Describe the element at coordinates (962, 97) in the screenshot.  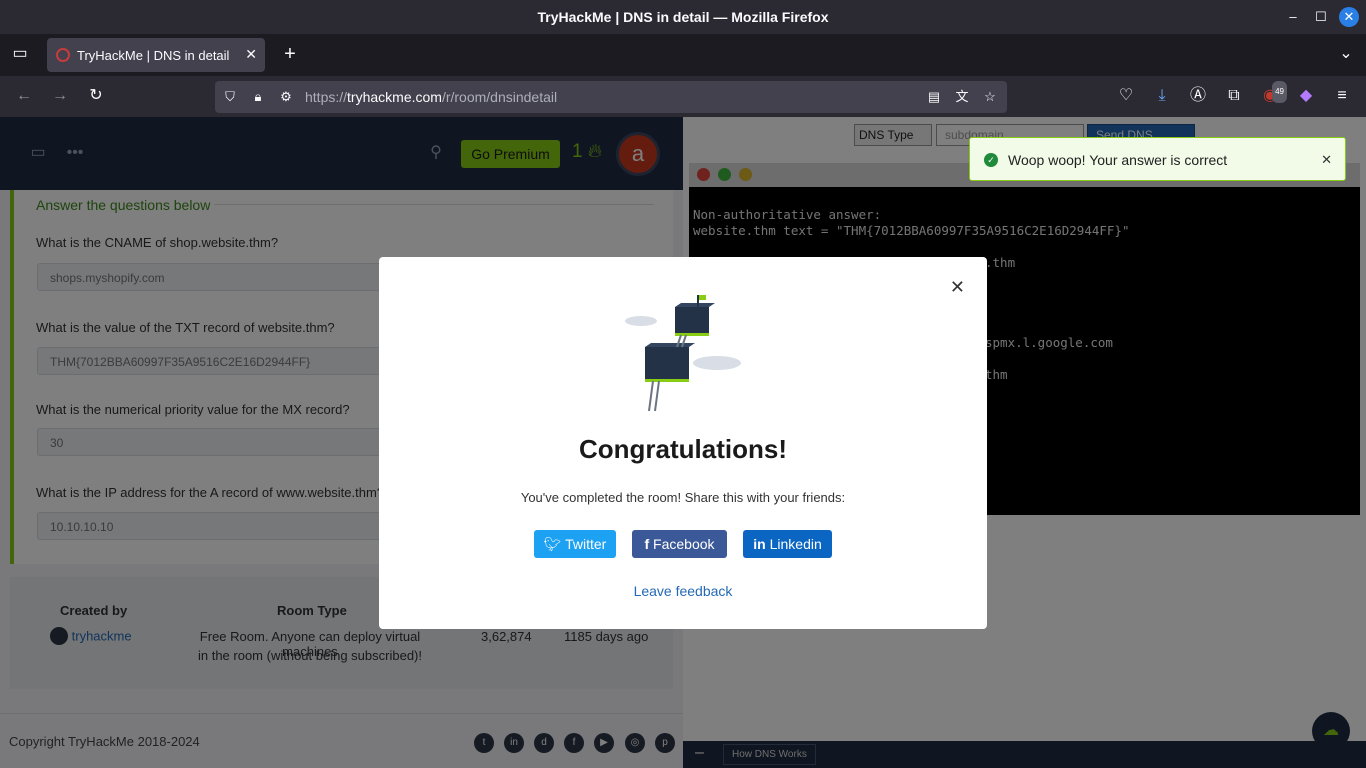
I see `translate-icon: 文` at that location.